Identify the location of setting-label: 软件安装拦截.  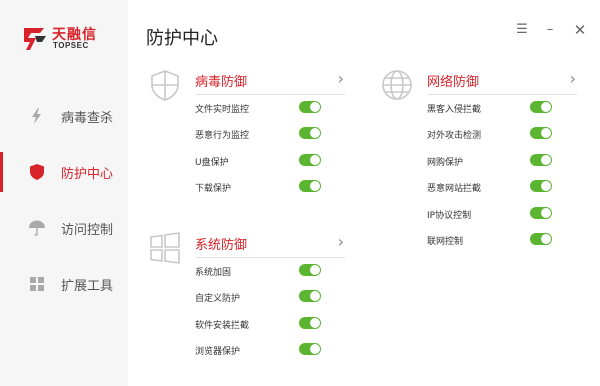
(222, 326).